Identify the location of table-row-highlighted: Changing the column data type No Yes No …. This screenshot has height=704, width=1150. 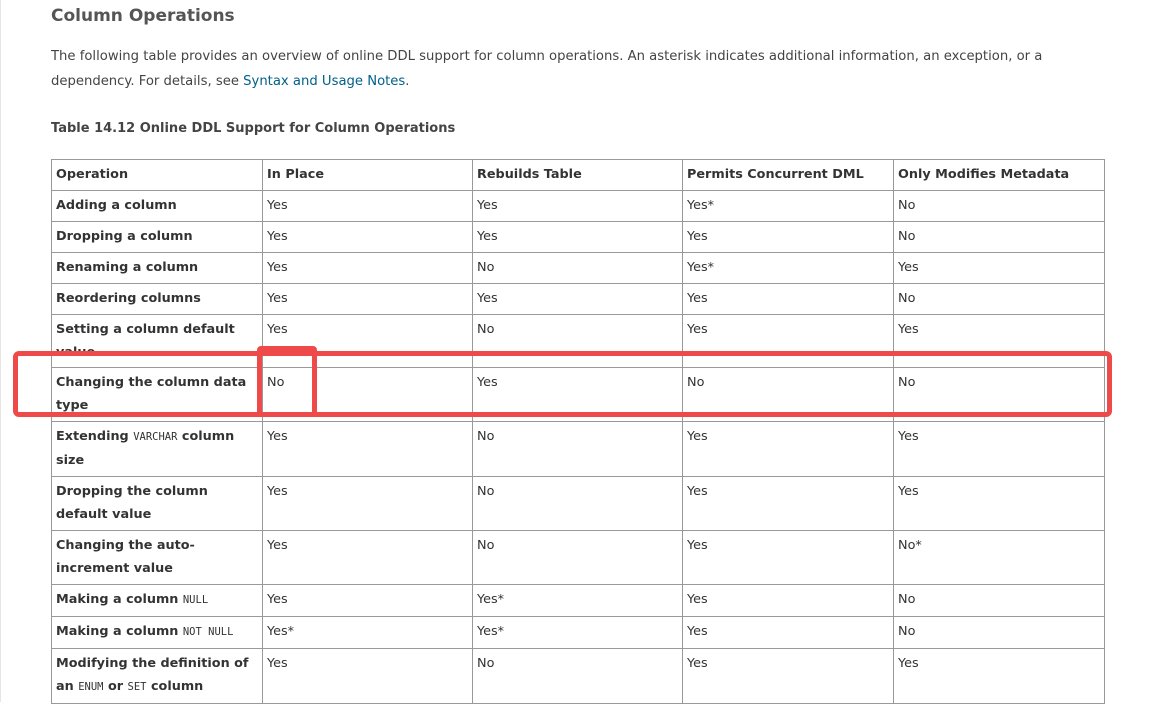
(578, 394).